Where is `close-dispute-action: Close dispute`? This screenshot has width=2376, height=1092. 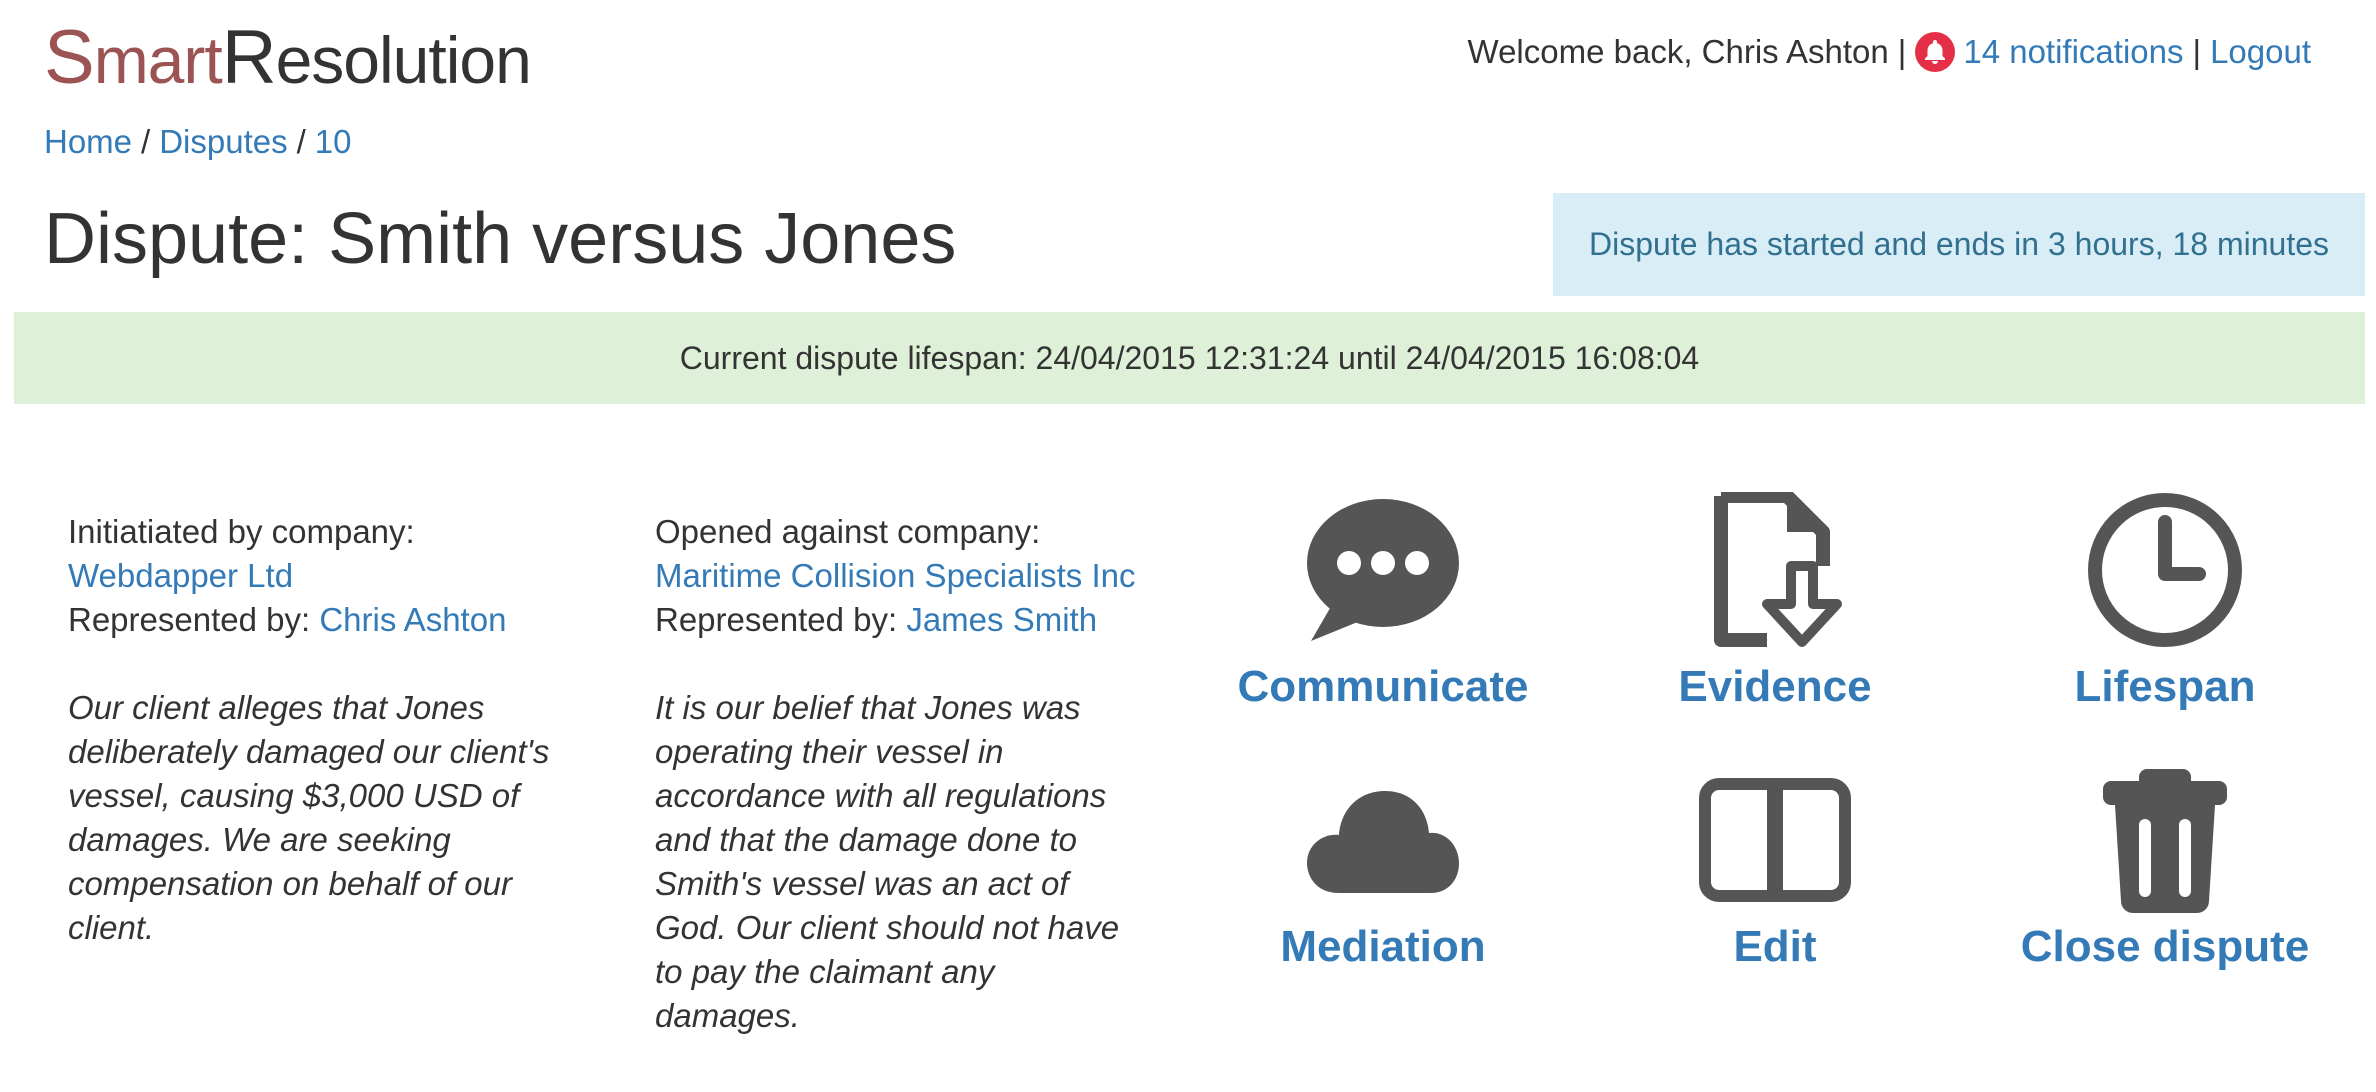
close-dispute-action: Close dispute is located at coordinates (2165, 870).